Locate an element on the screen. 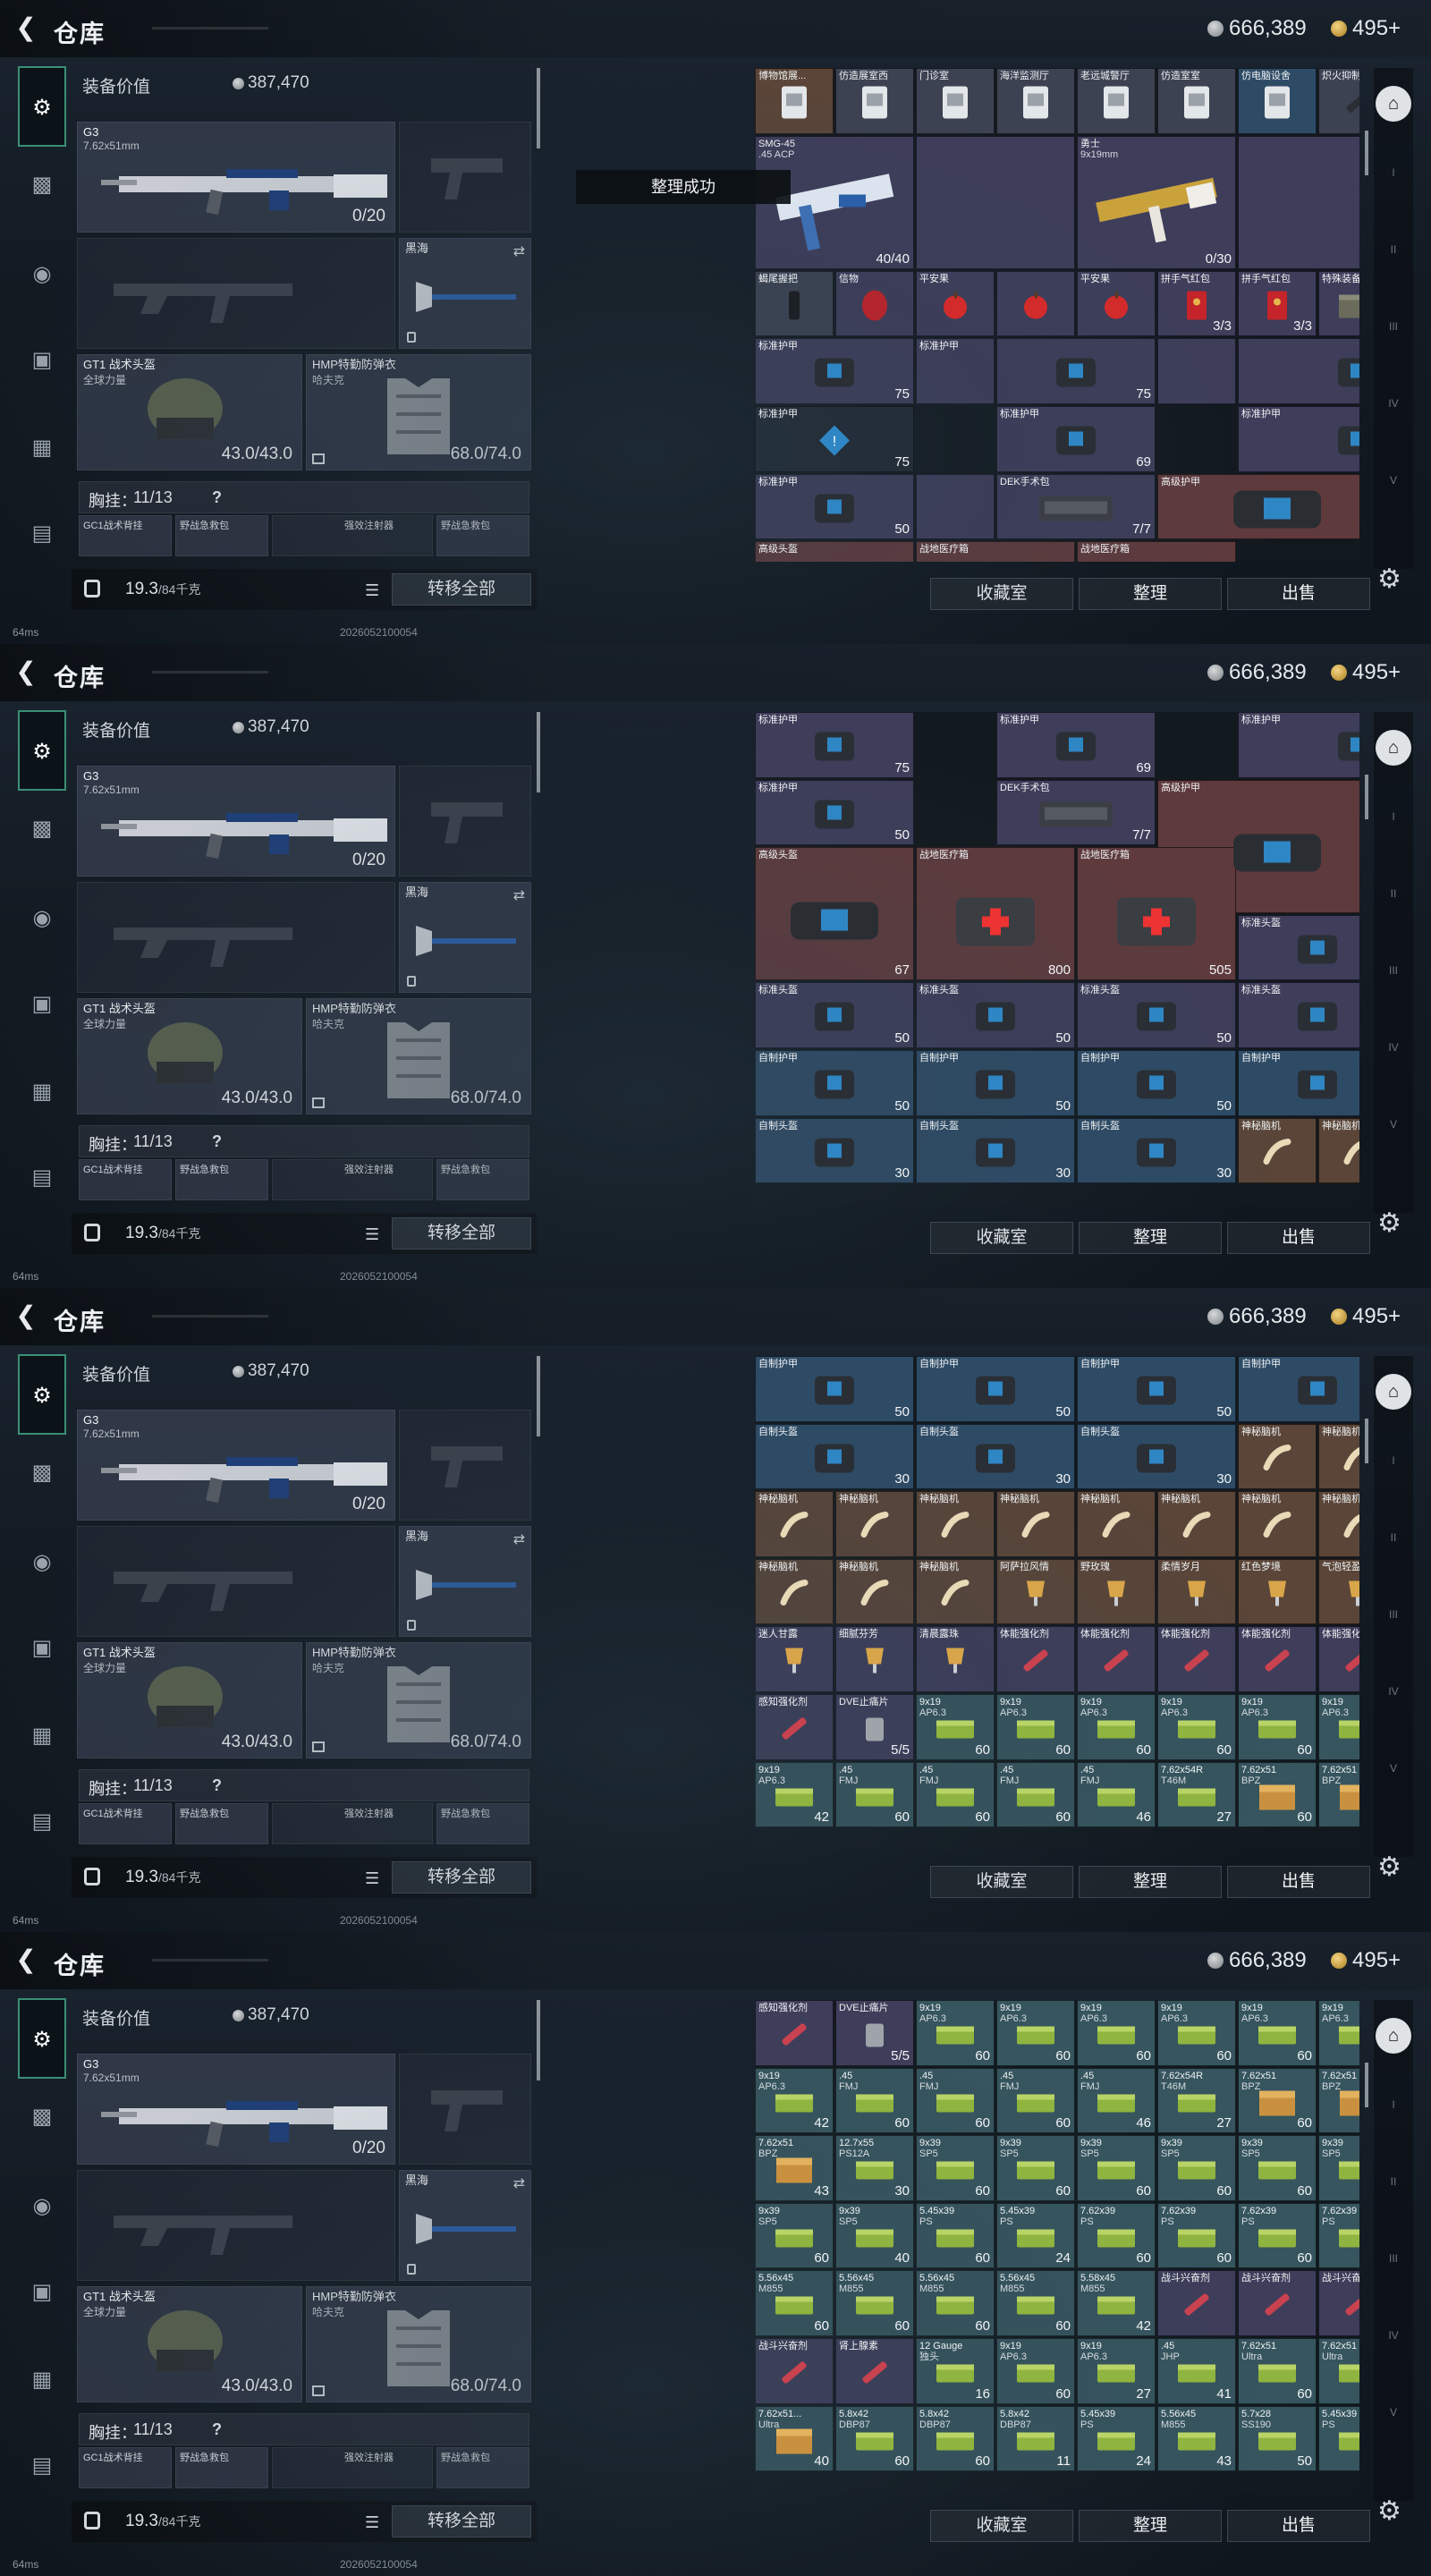 The image size is (1431, 2576). inventory-item: 5.45x39PS60 is located at coordinates (1339, 2438).